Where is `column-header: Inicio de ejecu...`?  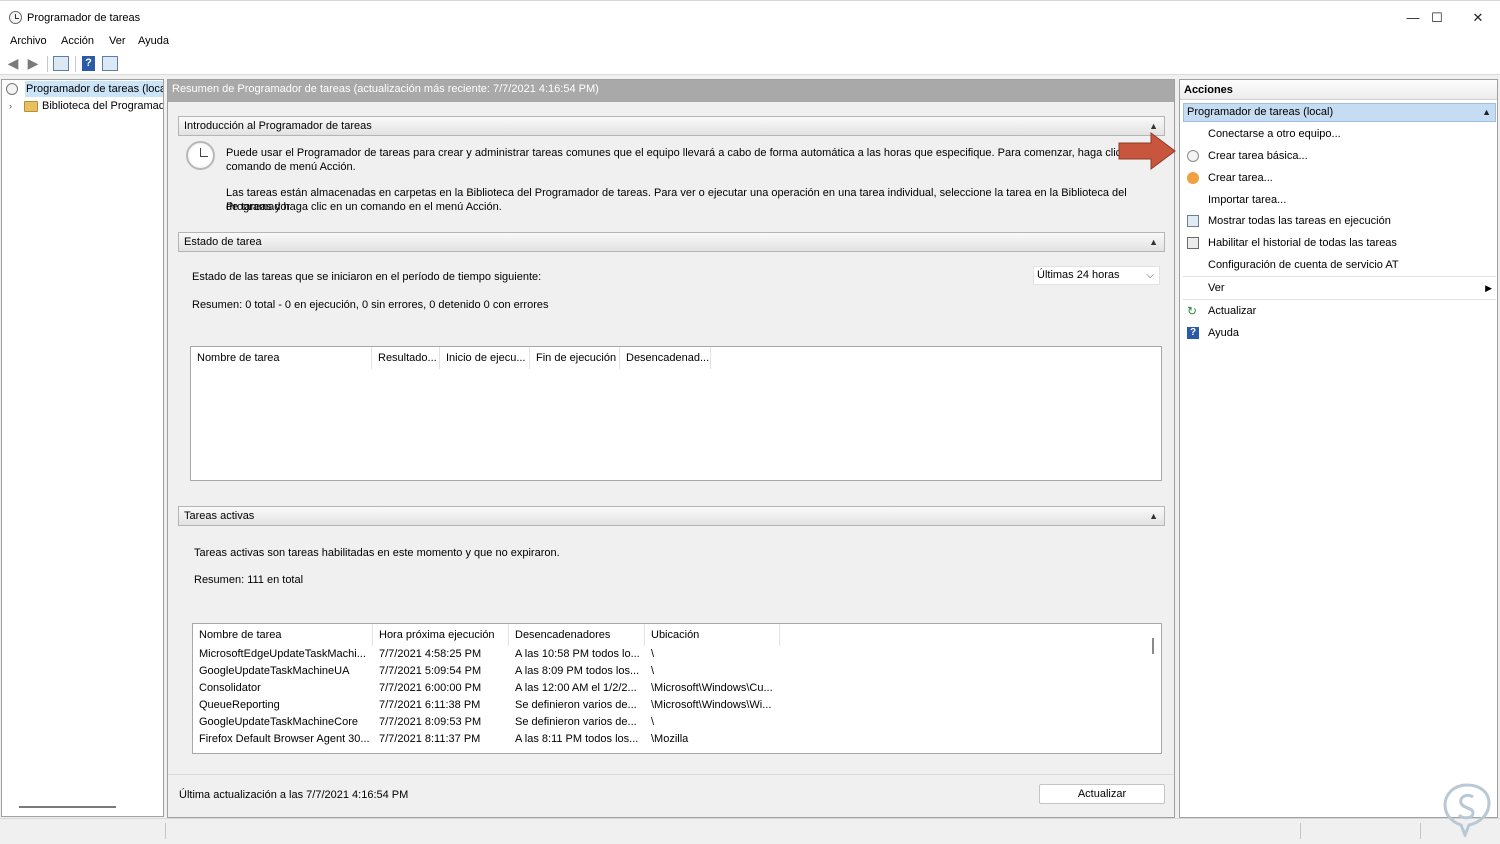
column-header: Inicio de ejecu... is located at coordinates (485, 358).